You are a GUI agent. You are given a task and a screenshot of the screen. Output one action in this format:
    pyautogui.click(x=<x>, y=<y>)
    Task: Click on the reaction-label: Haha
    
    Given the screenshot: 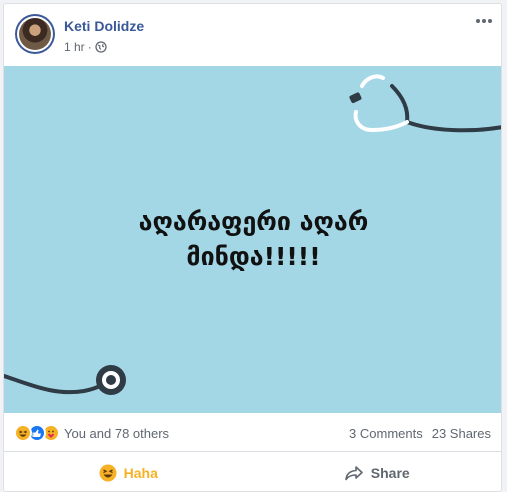 What is the action you would take?
    pyautogui.click(x=140, y=473)
    